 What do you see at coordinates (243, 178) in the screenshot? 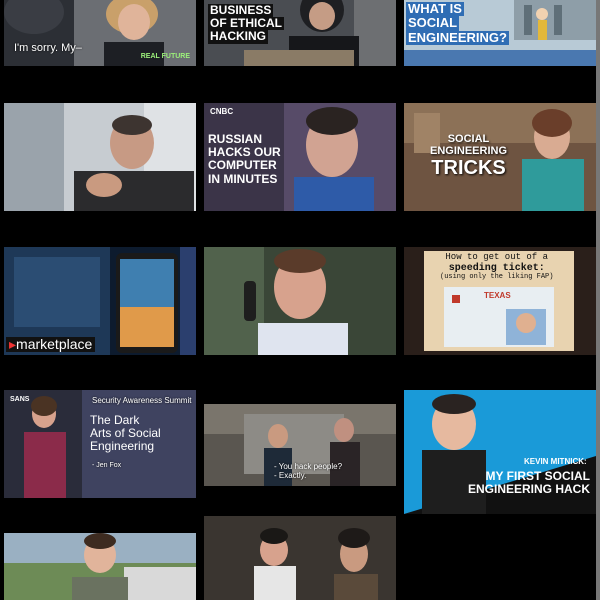
I see `title-line: IN MINUTES` at bounding box center [243, 178].